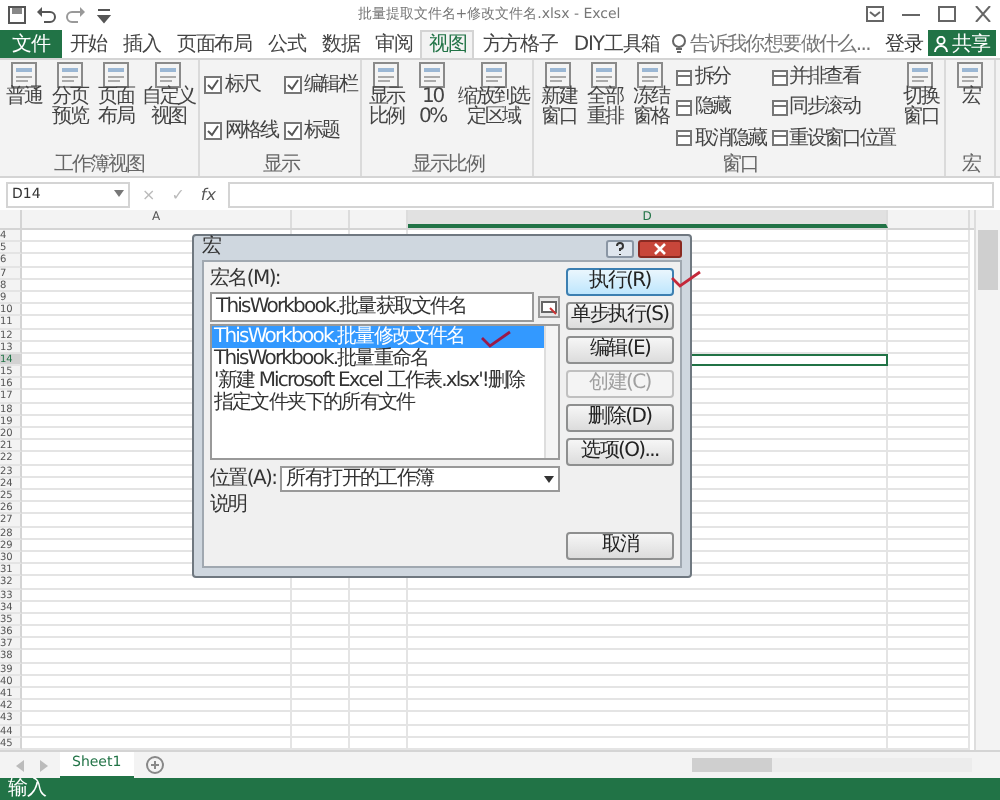 The image size is (1000, 800). What do you see at coordinates (372, 307) in the screenshot?
I see `macro-name-field: ThisWorkbook.批量获取文件名` at bounding box center [372, 307].